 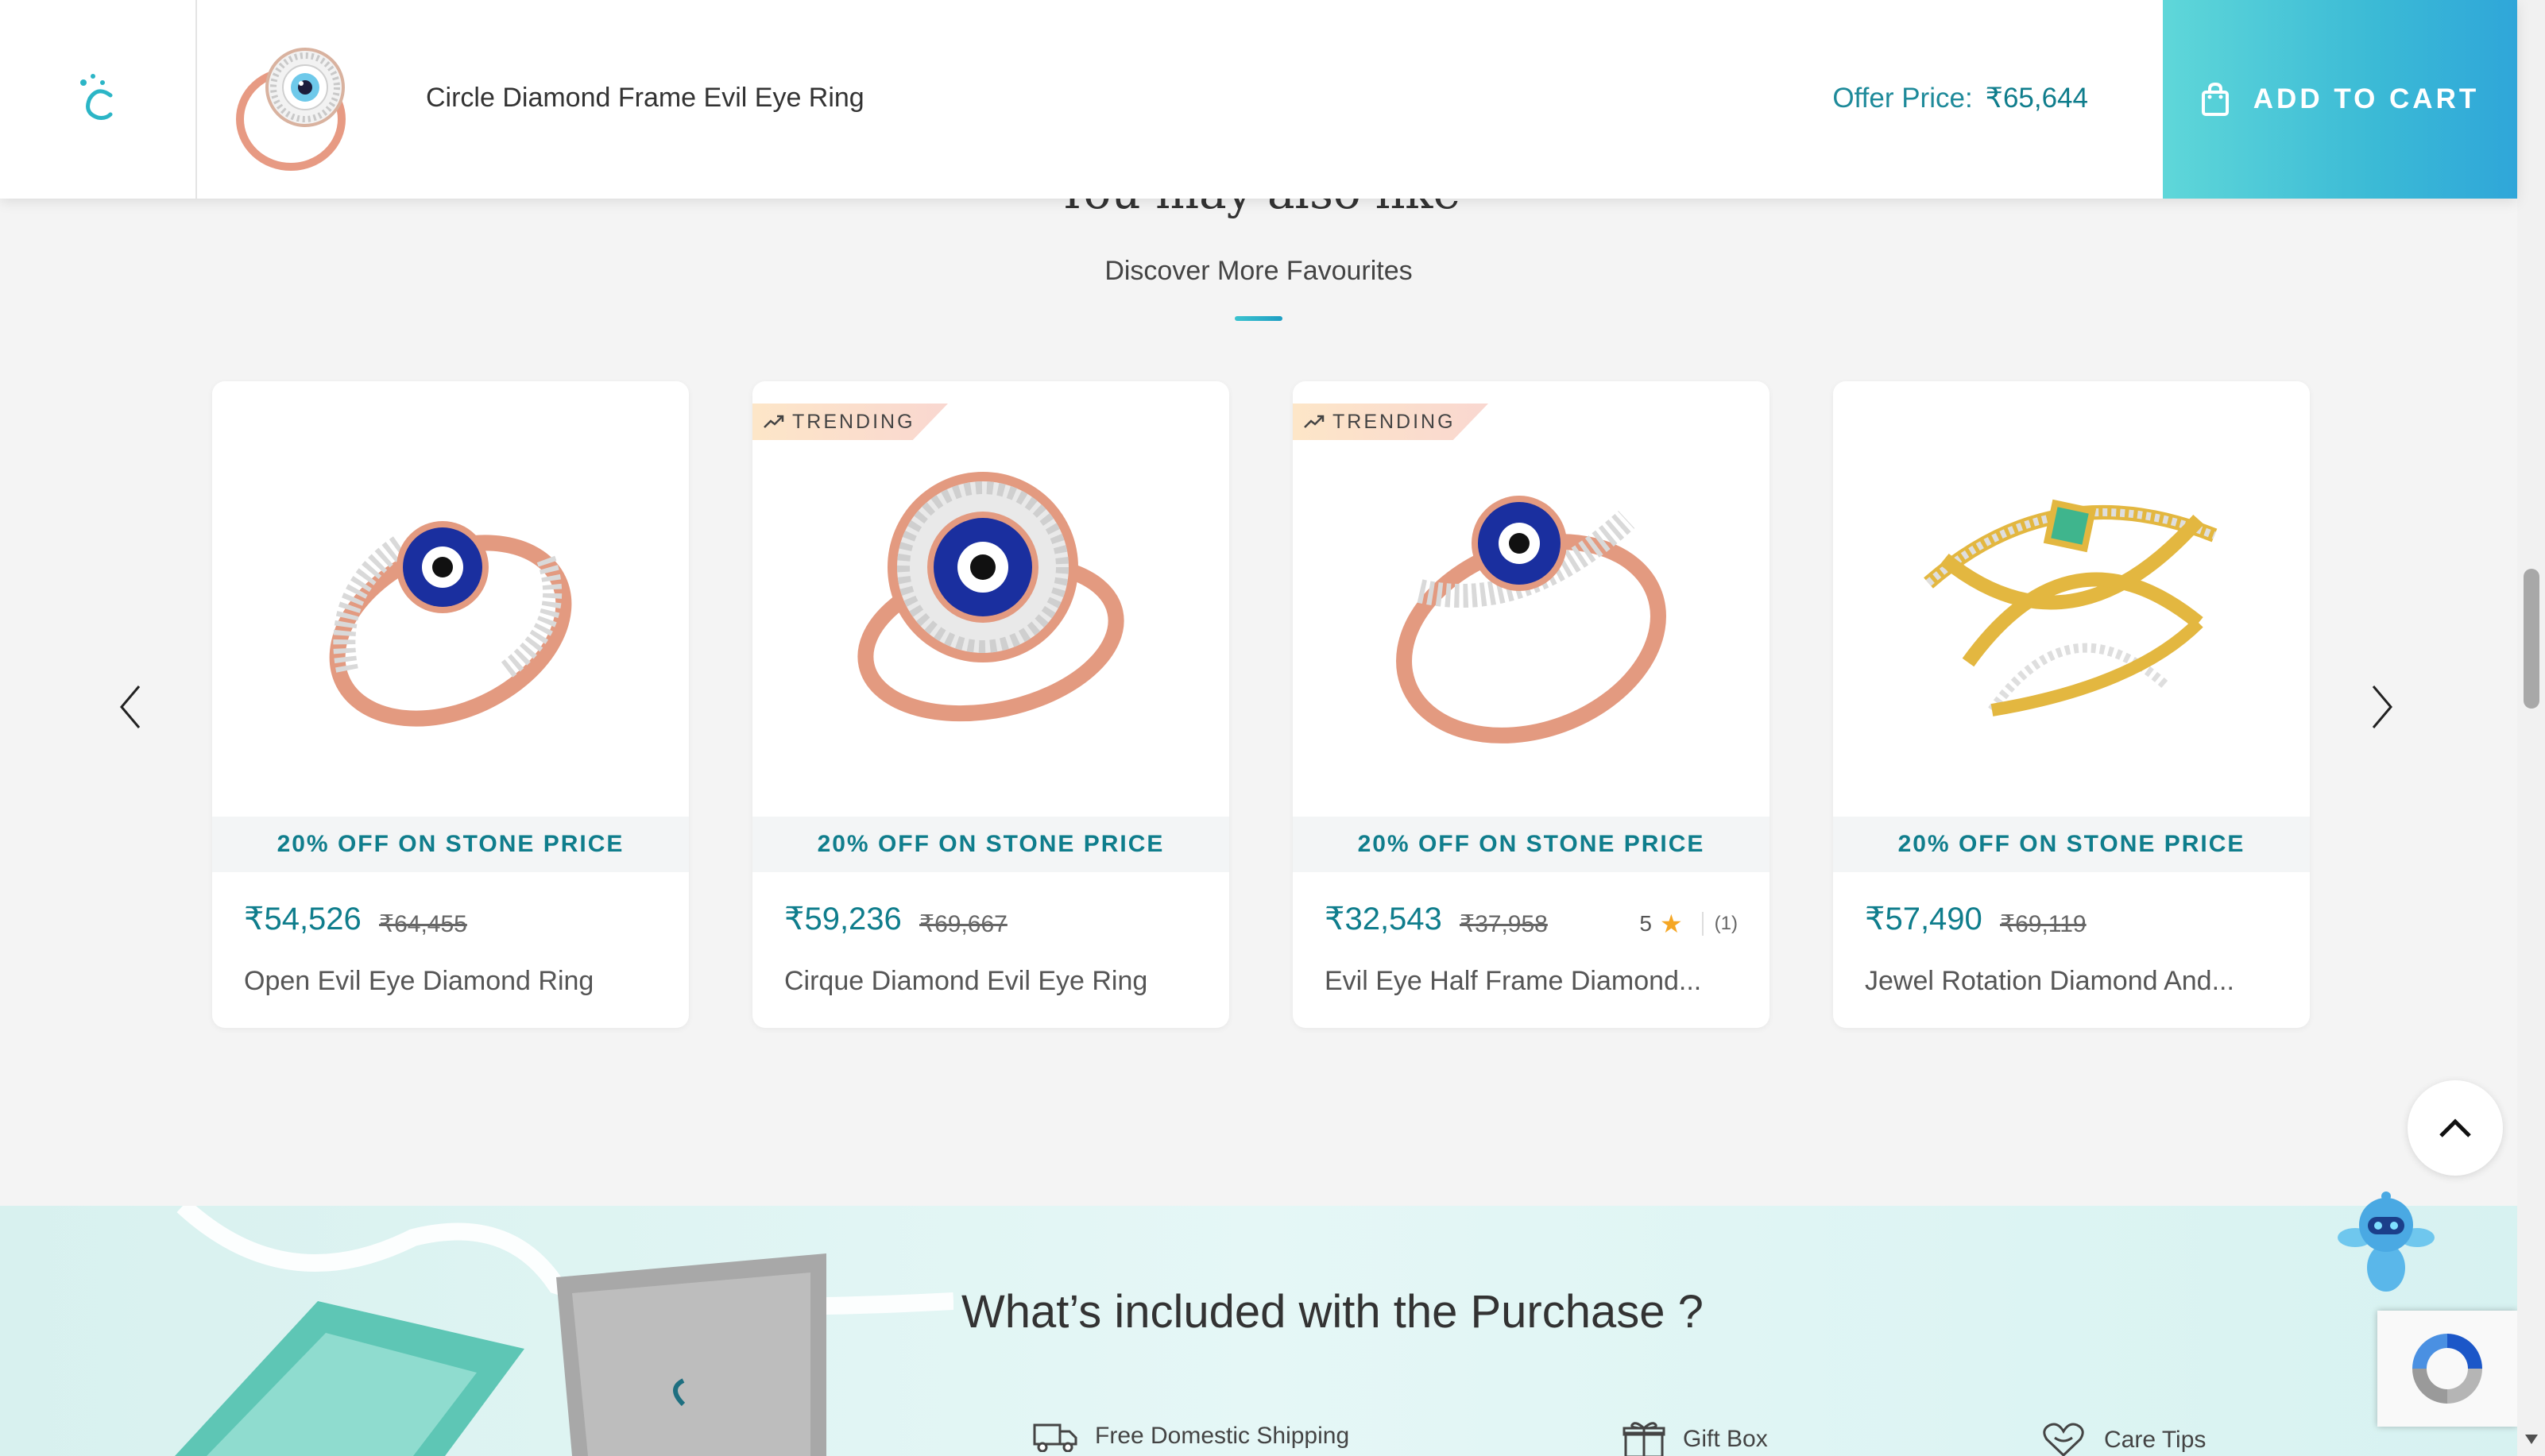 What do you see at coordinates (2063, 1439) in the screenshot?
I see `care-icon` at bounding box center [2063, 1439].